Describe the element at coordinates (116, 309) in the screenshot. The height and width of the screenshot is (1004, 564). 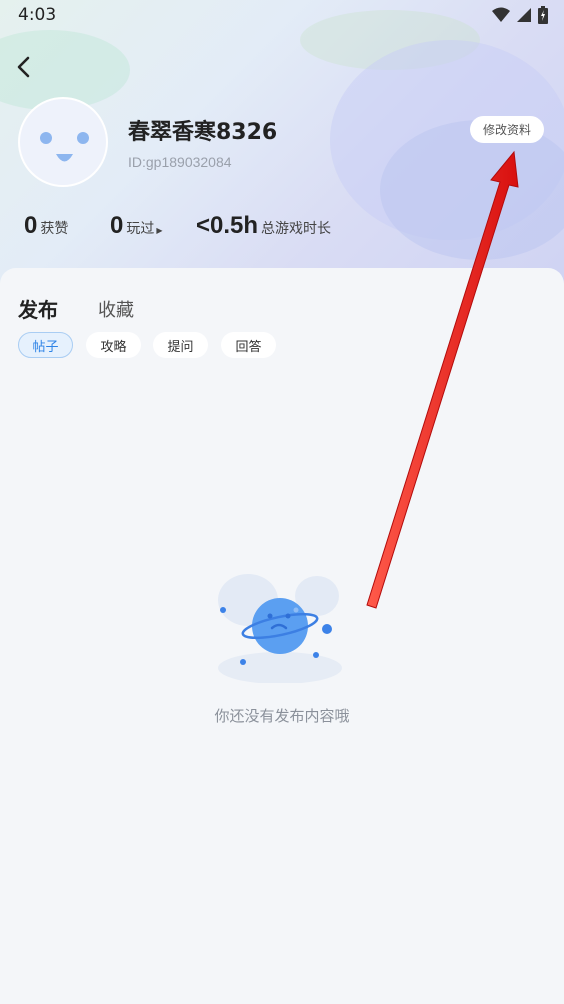
I see `tab-favorites: 收藏` at that location.